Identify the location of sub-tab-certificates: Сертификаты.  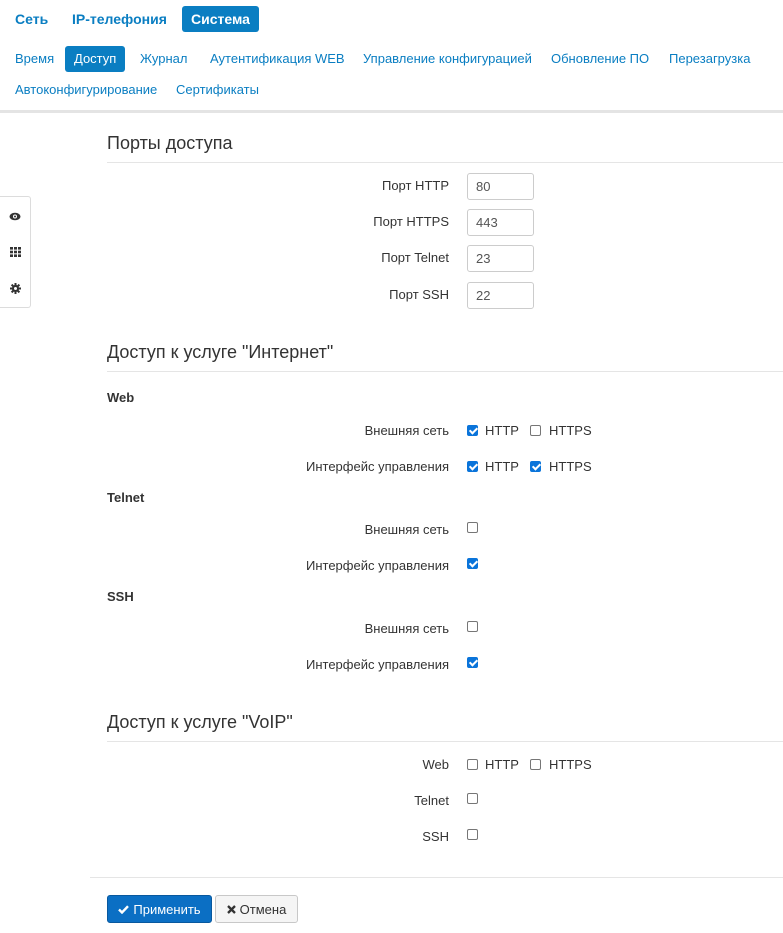
(217, 90).